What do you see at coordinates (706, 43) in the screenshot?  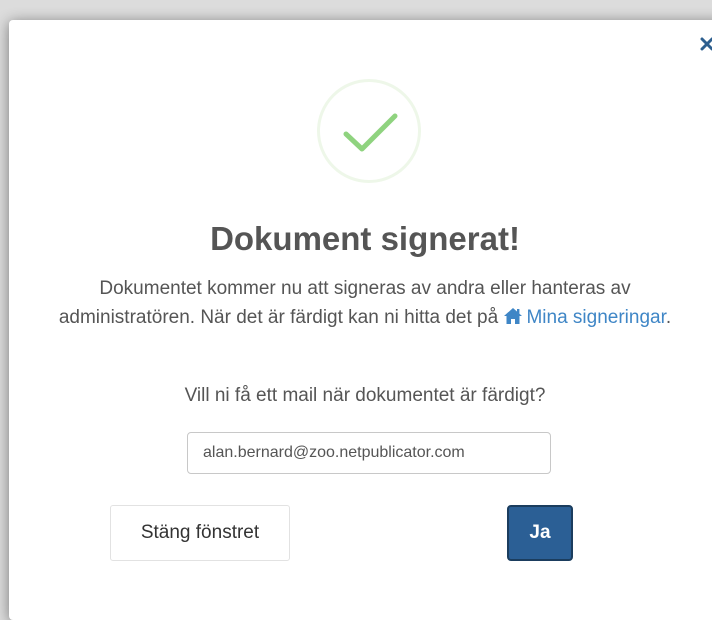 I see `close-icon` at bounding box center [706, 43].